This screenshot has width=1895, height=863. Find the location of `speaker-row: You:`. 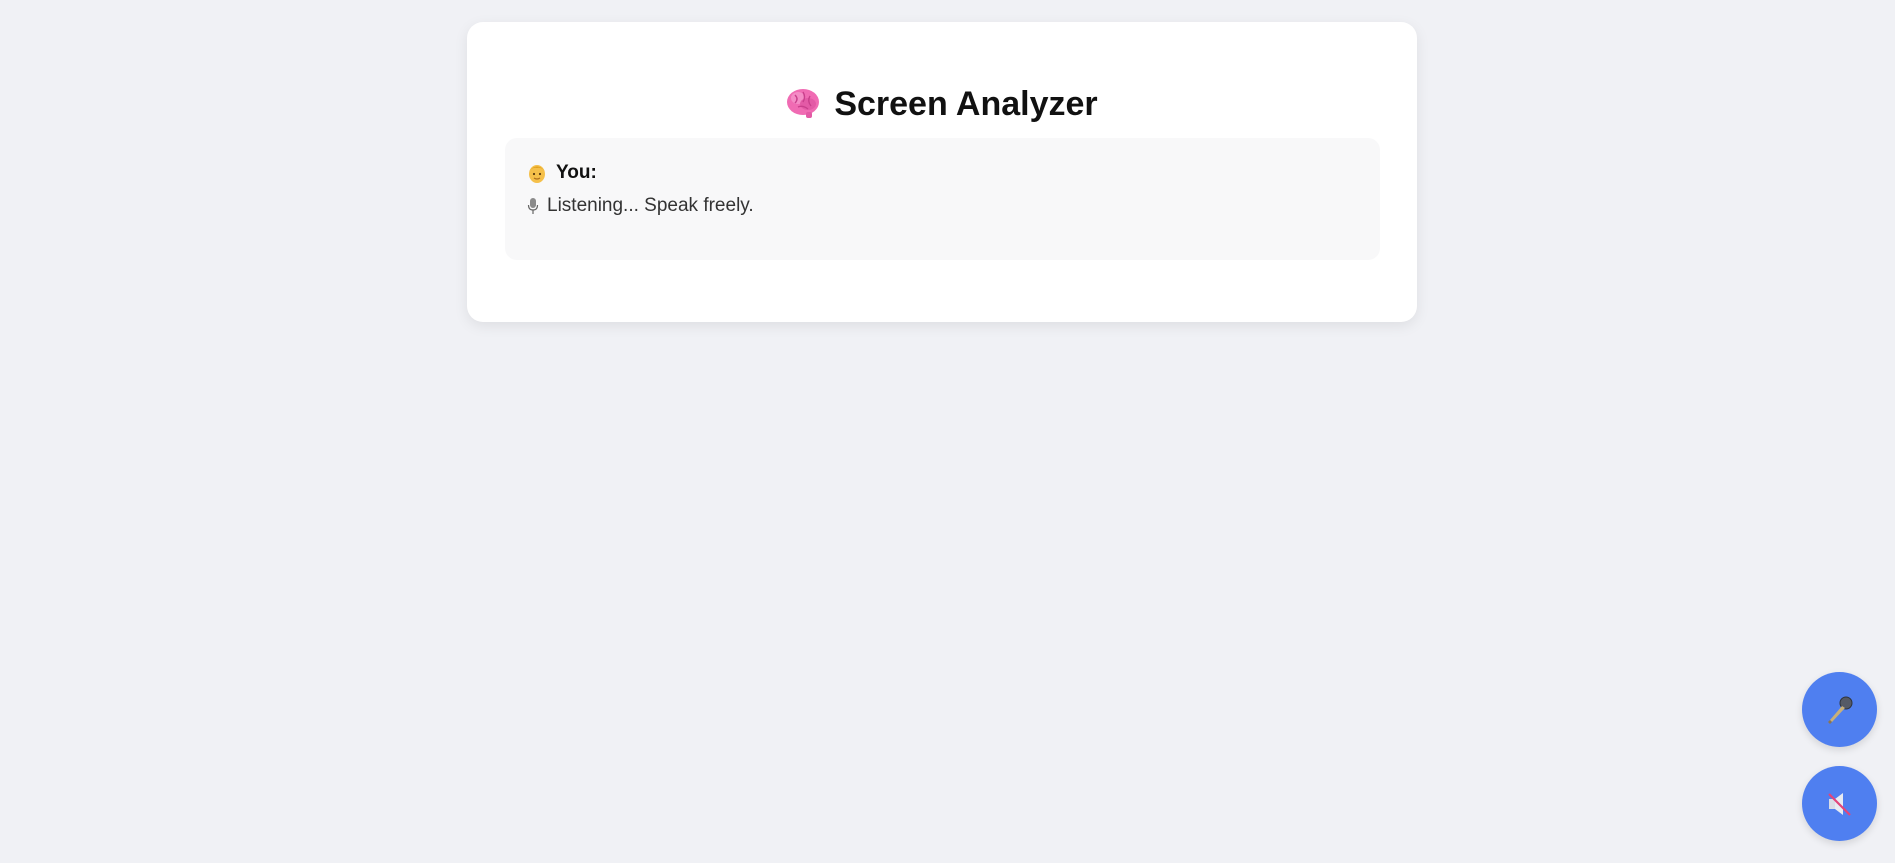

speaker-row: You: is located at coordinates (562, 173).